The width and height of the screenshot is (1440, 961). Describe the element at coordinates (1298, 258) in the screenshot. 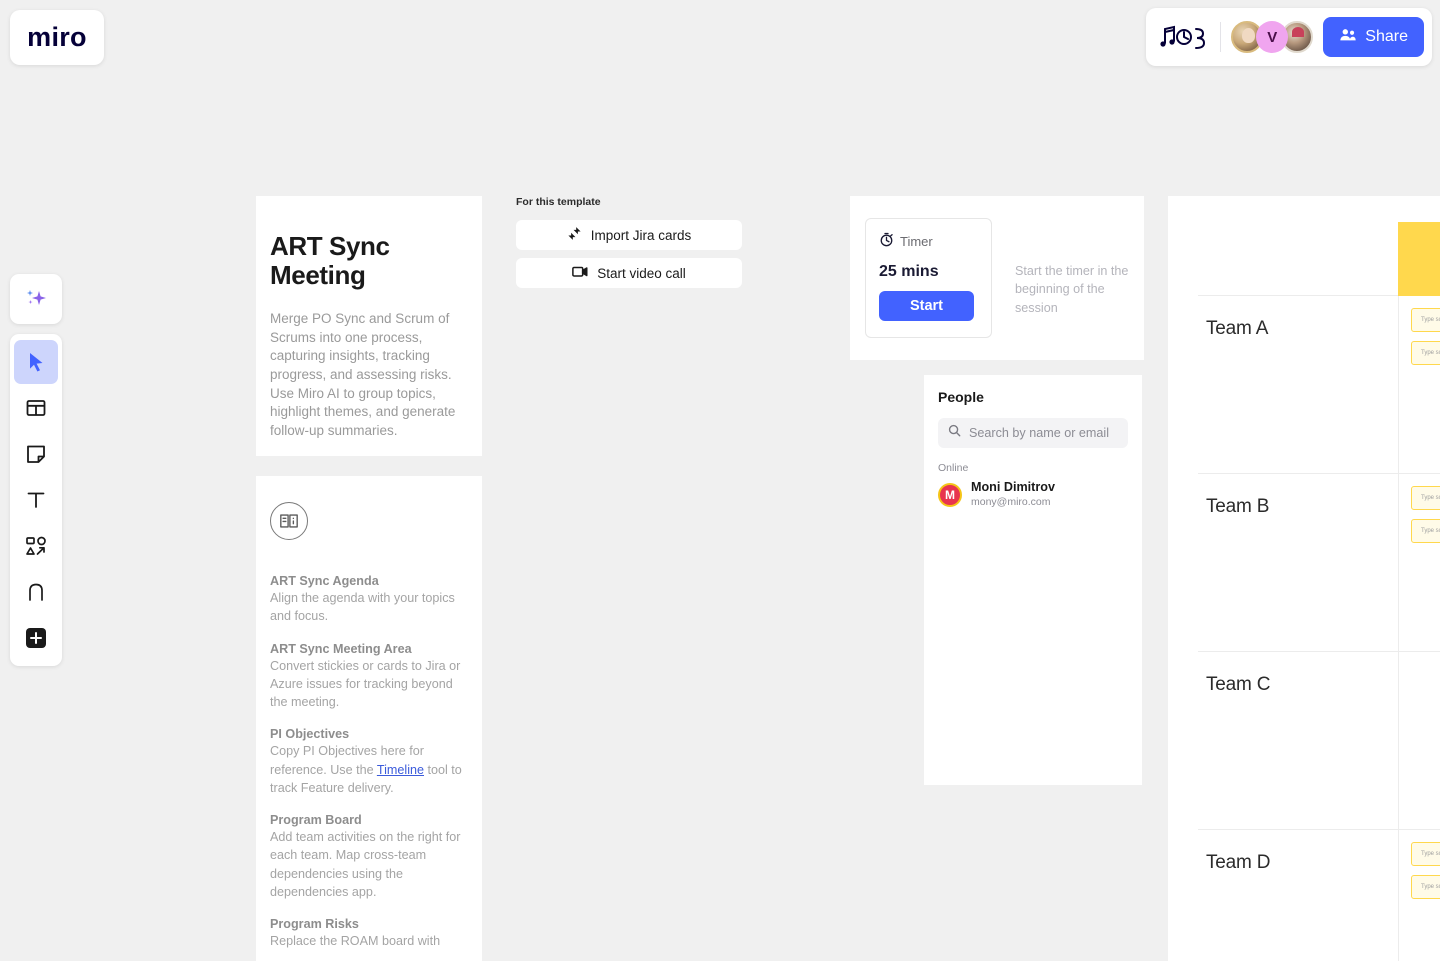

I see `program-board-corner-cell` at that location.